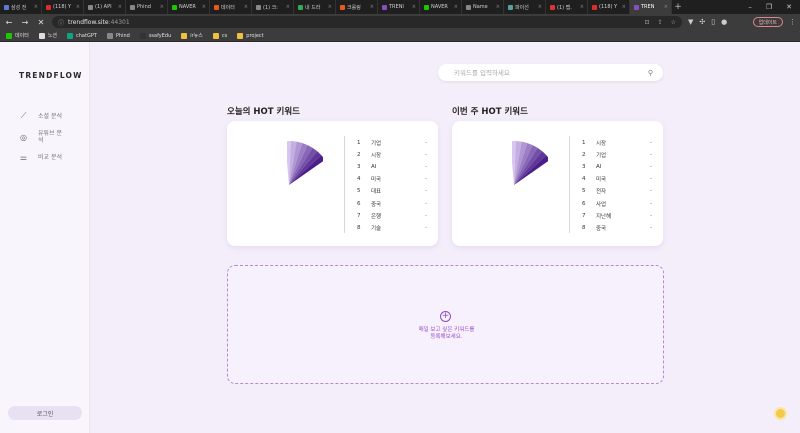 The width and height of the screenshot is (800, 433). Describe the element at coordinates (673, 22) in the screenshot. I see `bookmark-star-icon: ☆` at that location.